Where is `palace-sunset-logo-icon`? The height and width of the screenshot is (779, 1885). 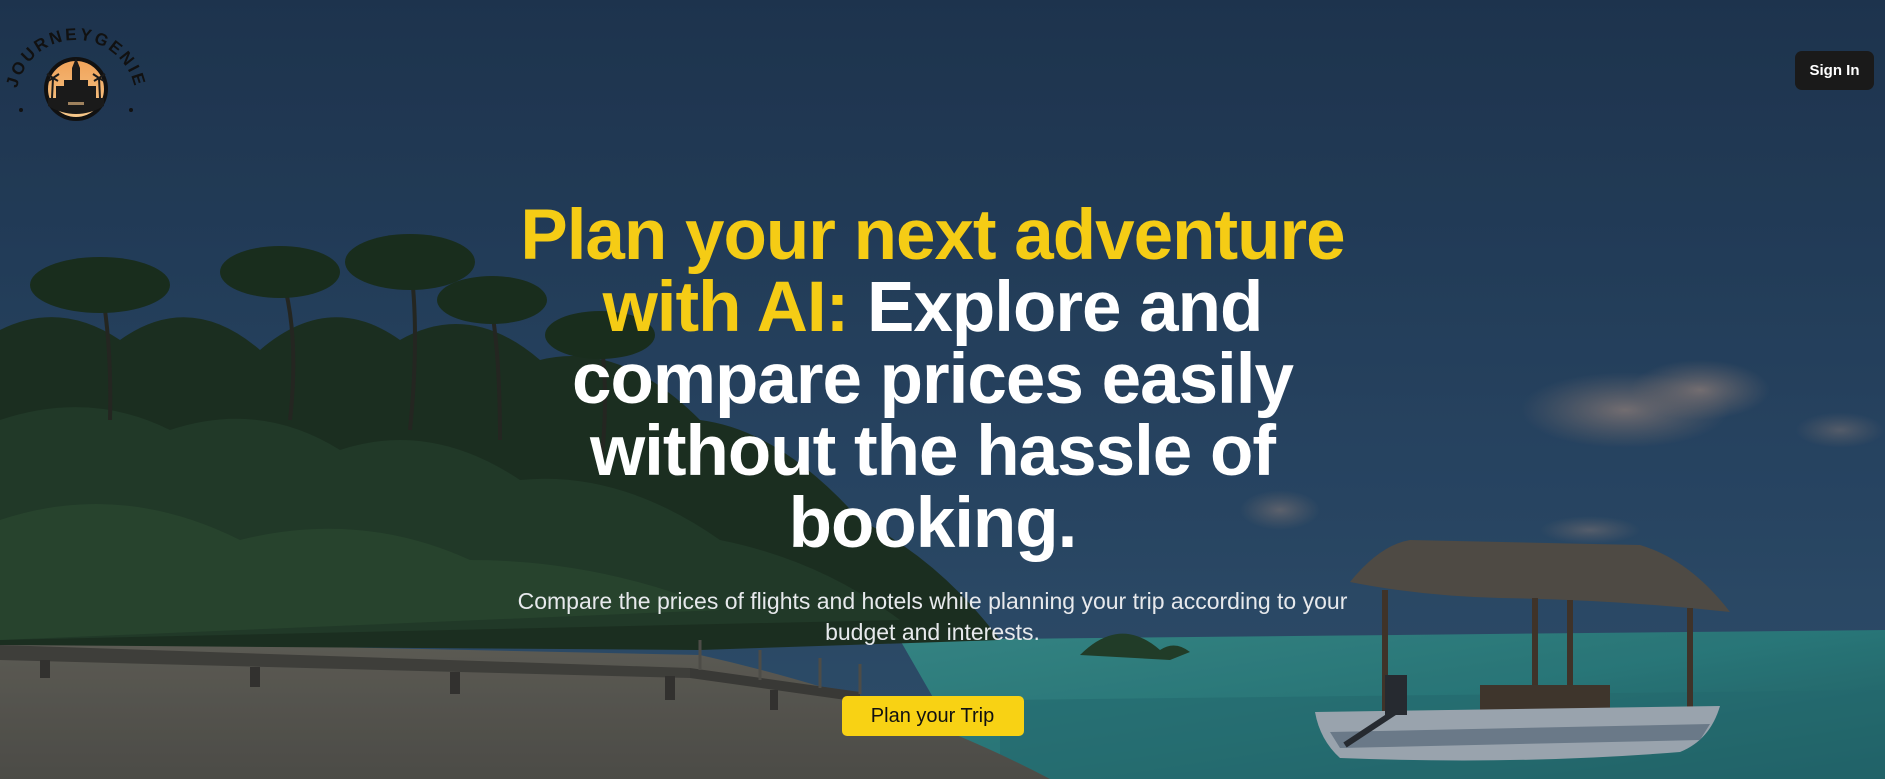
palace-sunset-logo-icon is located at coordinates (76, 89).